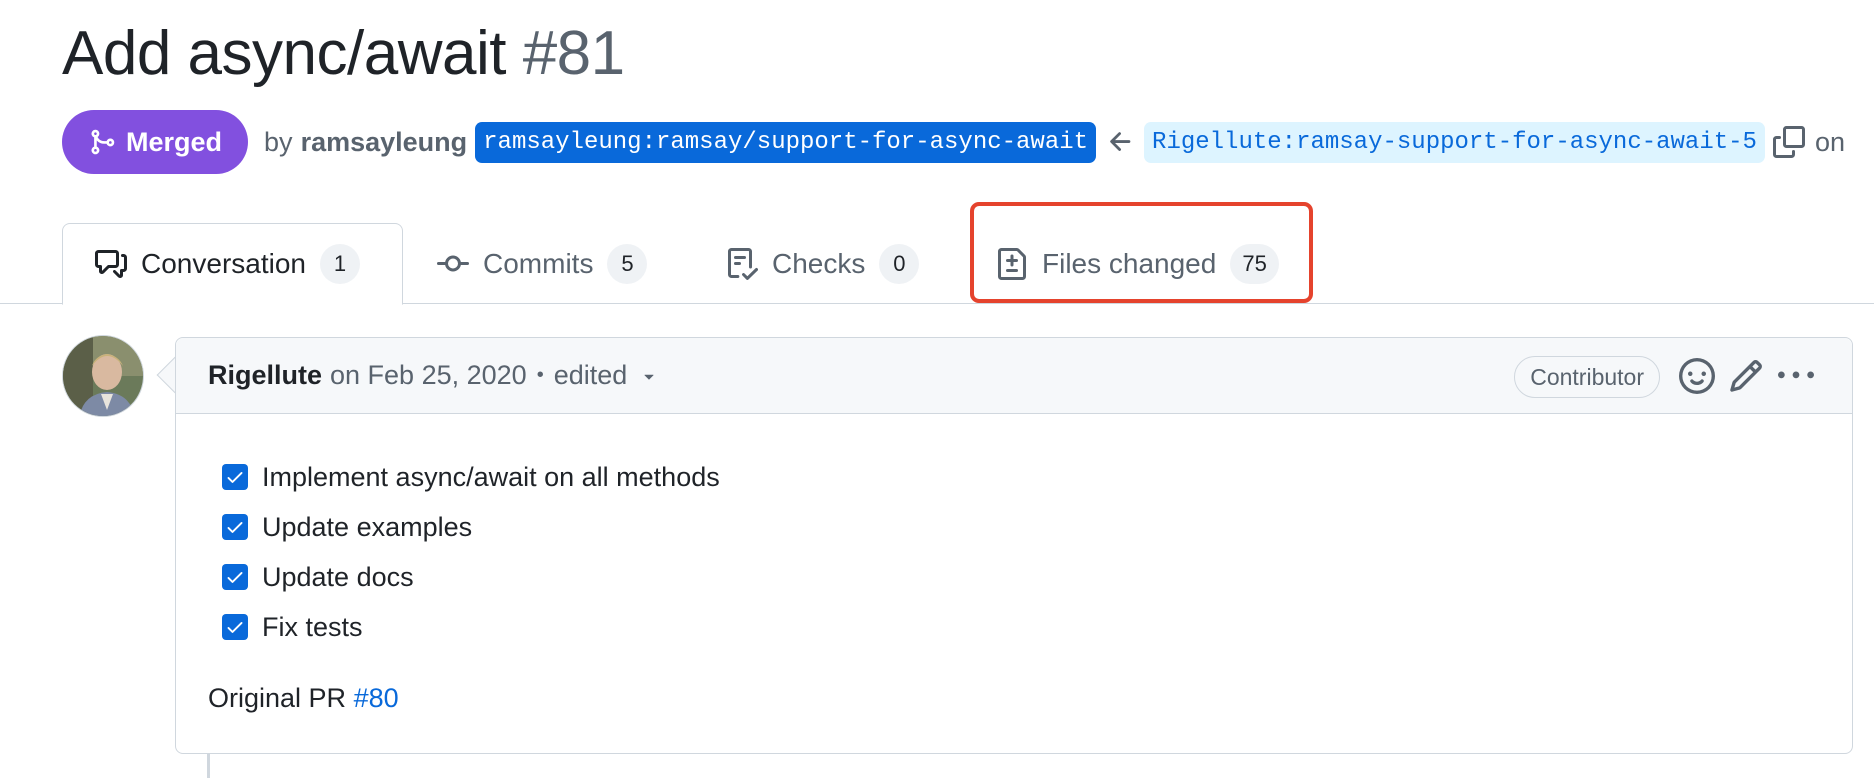 Image resolution: width=1874 pixels, height=778 pixels. Describe the element at coordinates (899, 263) in the screenshot. I see `tab-checks-count: 0` at that location.